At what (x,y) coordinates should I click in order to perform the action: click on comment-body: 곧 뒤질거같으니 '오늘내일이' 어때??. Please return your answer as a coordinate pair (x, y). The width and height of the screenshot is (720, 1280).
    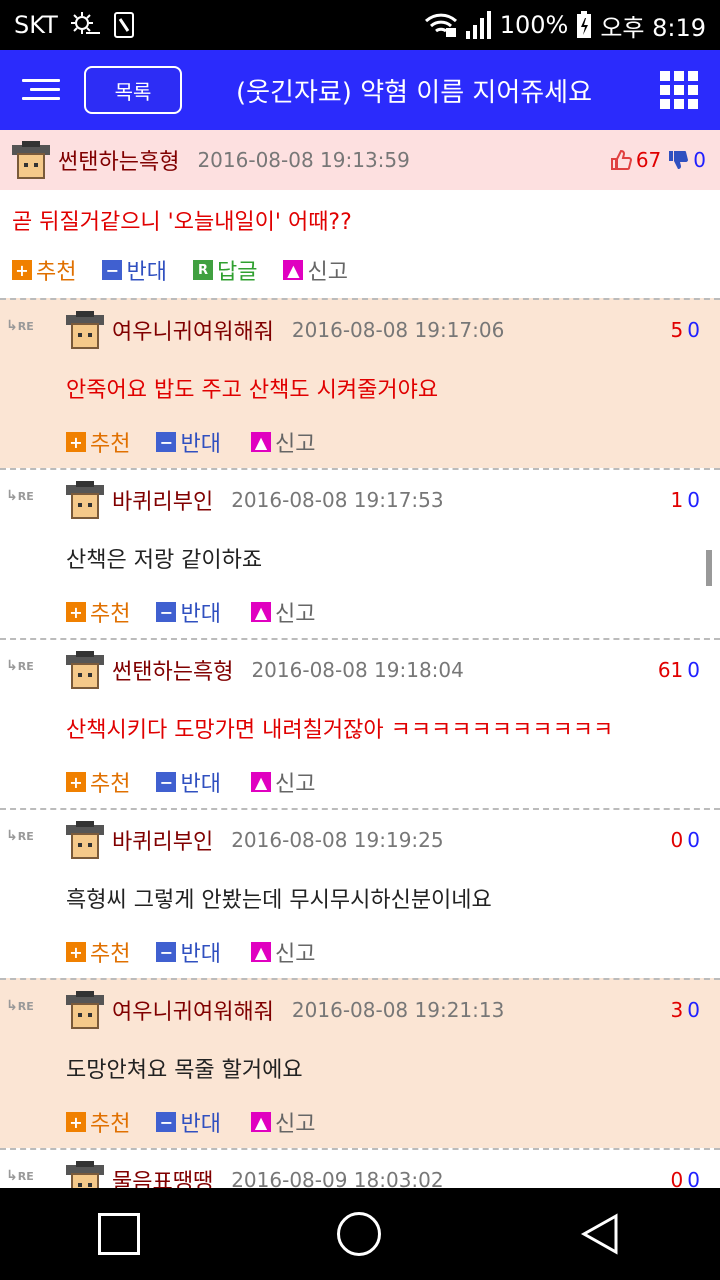
    Looking at the image, I should click on (182, 222).